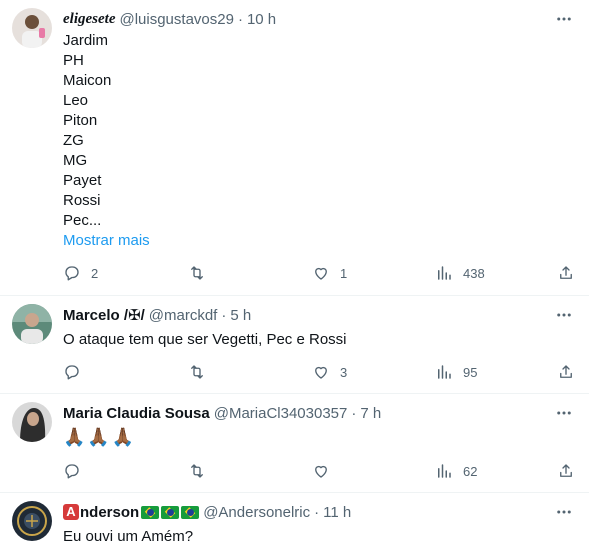 This screenshot has height=557, width=589. What do you see at coordinates (82, 200) in the screenshot?
I see `text-line: Rossi` at bounding box center [82, 200].